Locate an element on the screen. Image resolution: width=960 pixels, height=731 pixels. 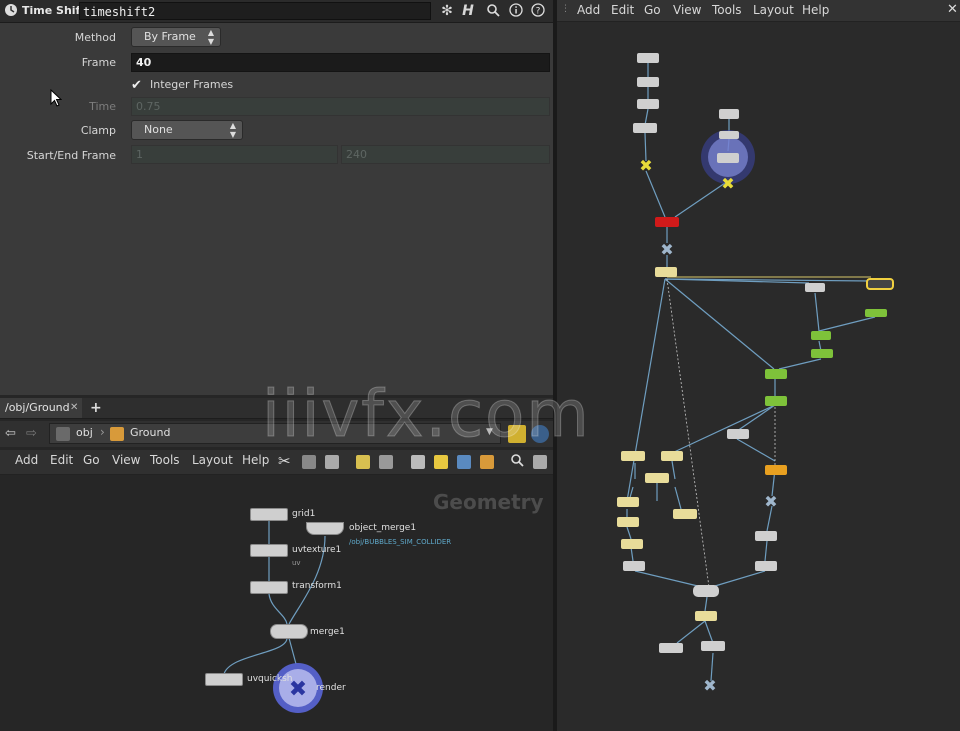
path-obj: obj is located at coordinates (84, 432).